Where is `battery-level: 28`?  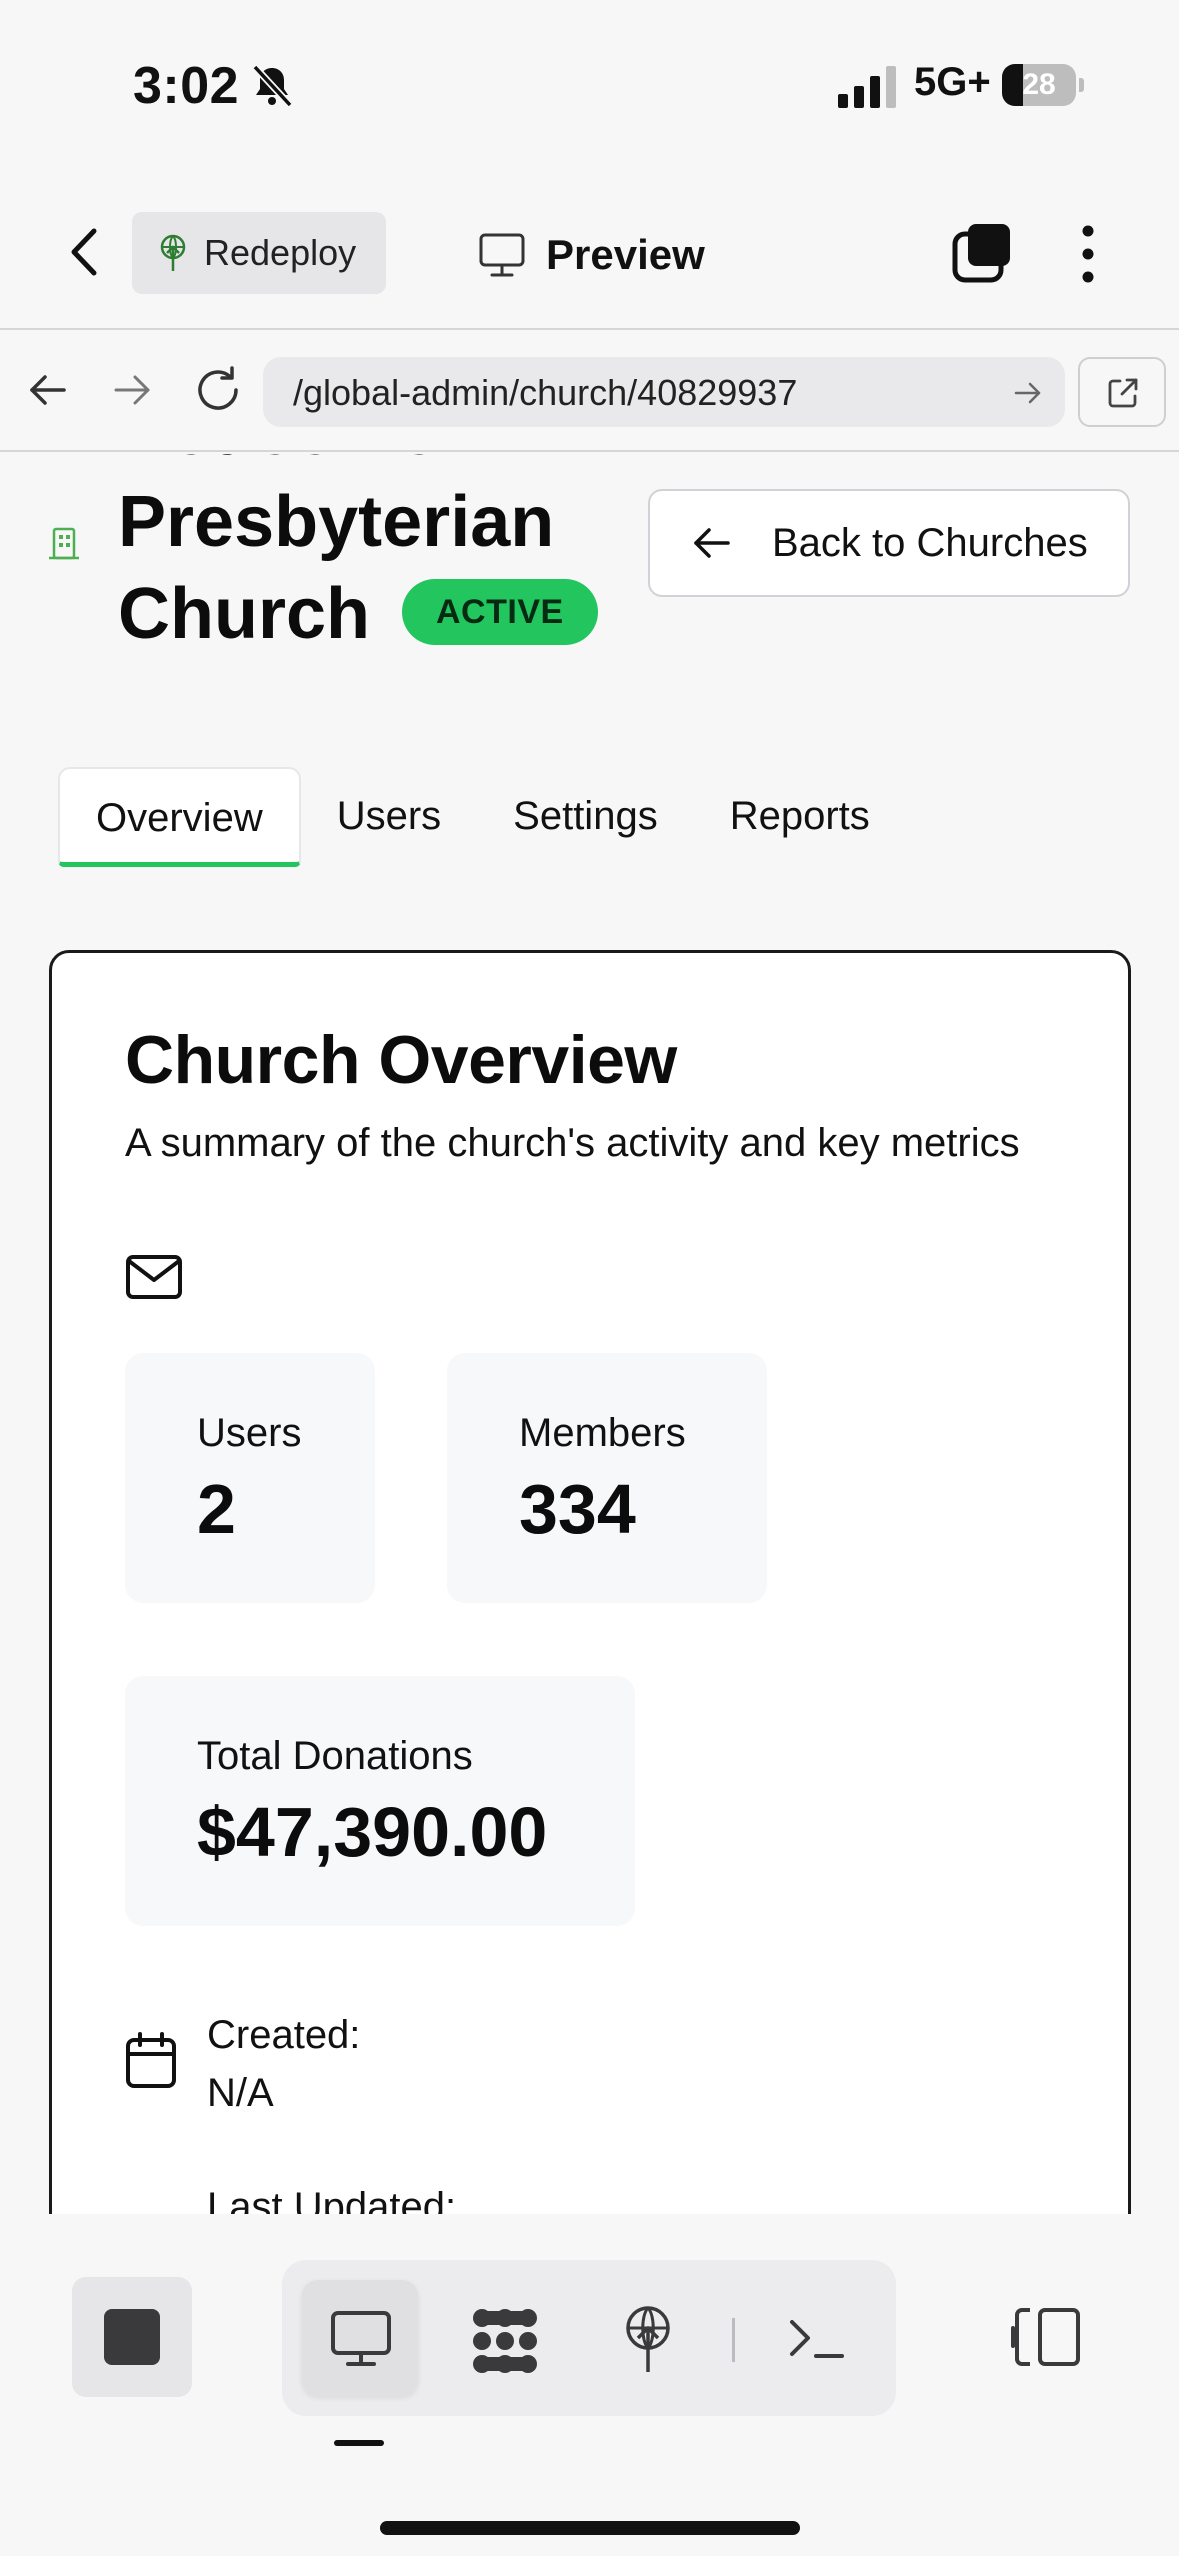
battery-level: 28 is located at coordinates (1039, 84).